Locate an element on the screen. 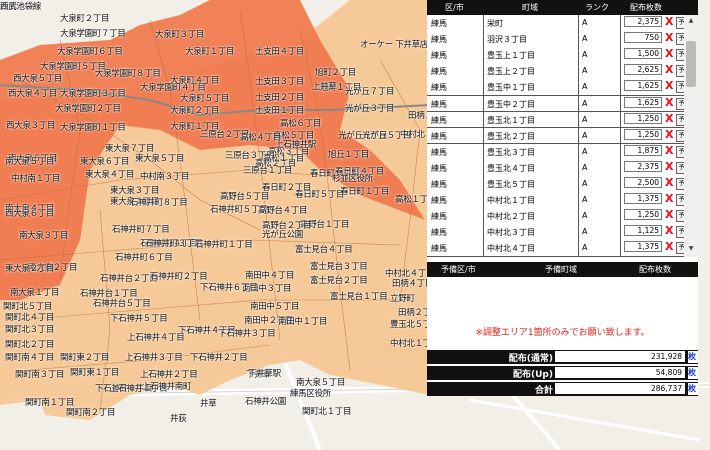 The image size is (710, 450). notice-text: ※調整エリア1箇所のみでお願い致します。 is located at coordinates (562, 333).